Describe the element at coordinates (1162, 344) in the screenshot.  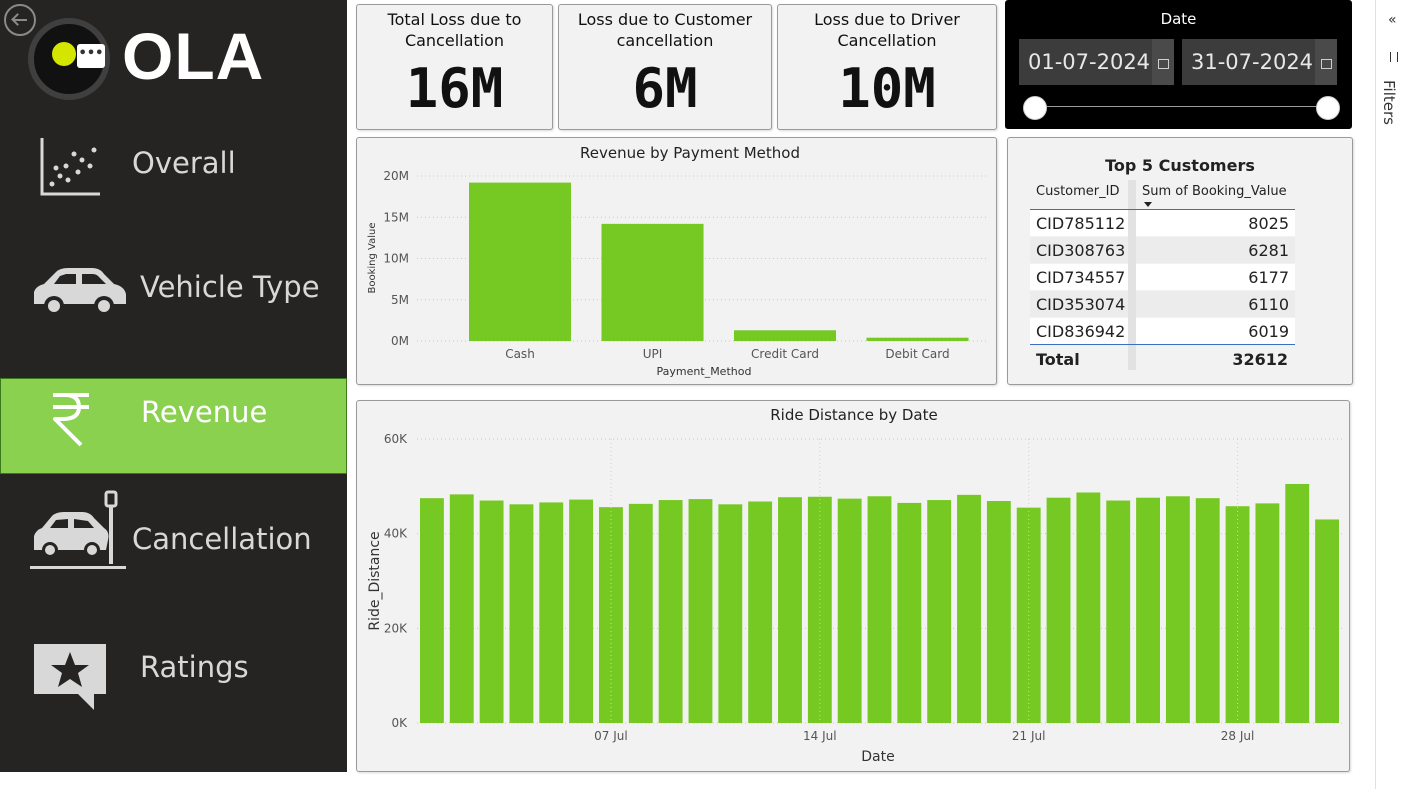
I see `total-line` at that location.